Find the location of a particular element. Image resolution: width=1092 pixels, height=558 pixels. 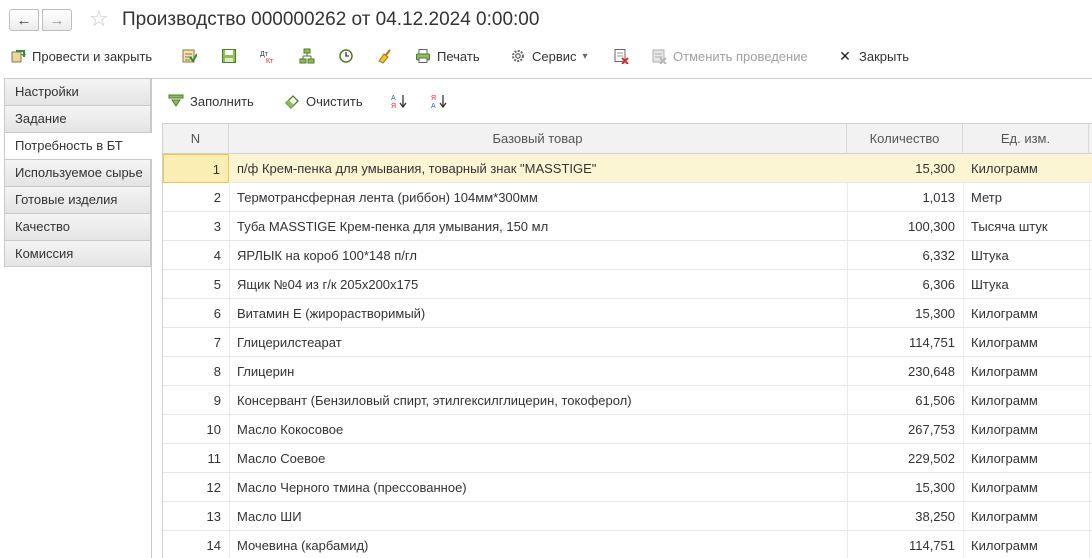

row-unit: Метр is located at coordinates (1030, 197).